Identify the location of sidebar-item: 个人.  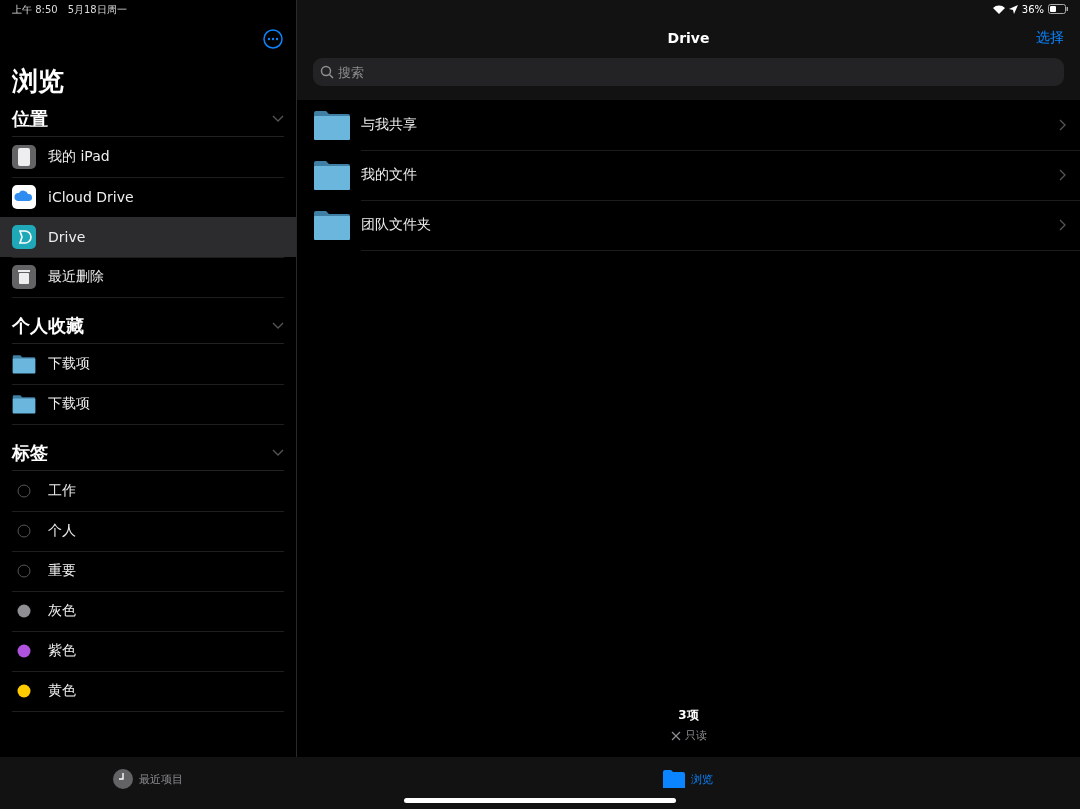
(148, 531).